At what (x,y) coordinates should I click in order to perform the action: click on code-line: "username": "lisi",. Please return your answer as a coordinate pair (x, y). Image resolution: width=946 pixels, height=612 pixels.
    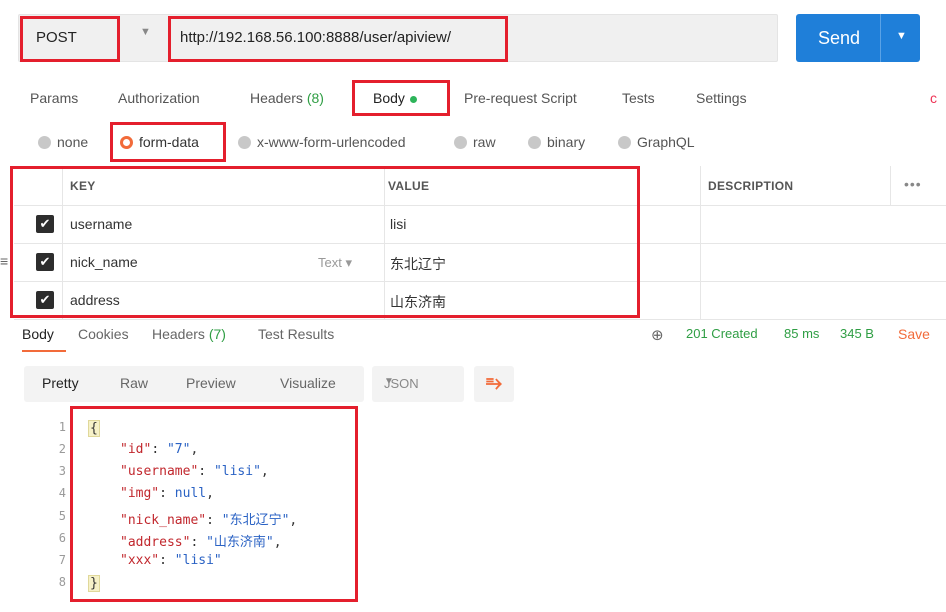
    Looking at the image, I should click on (194, 471).